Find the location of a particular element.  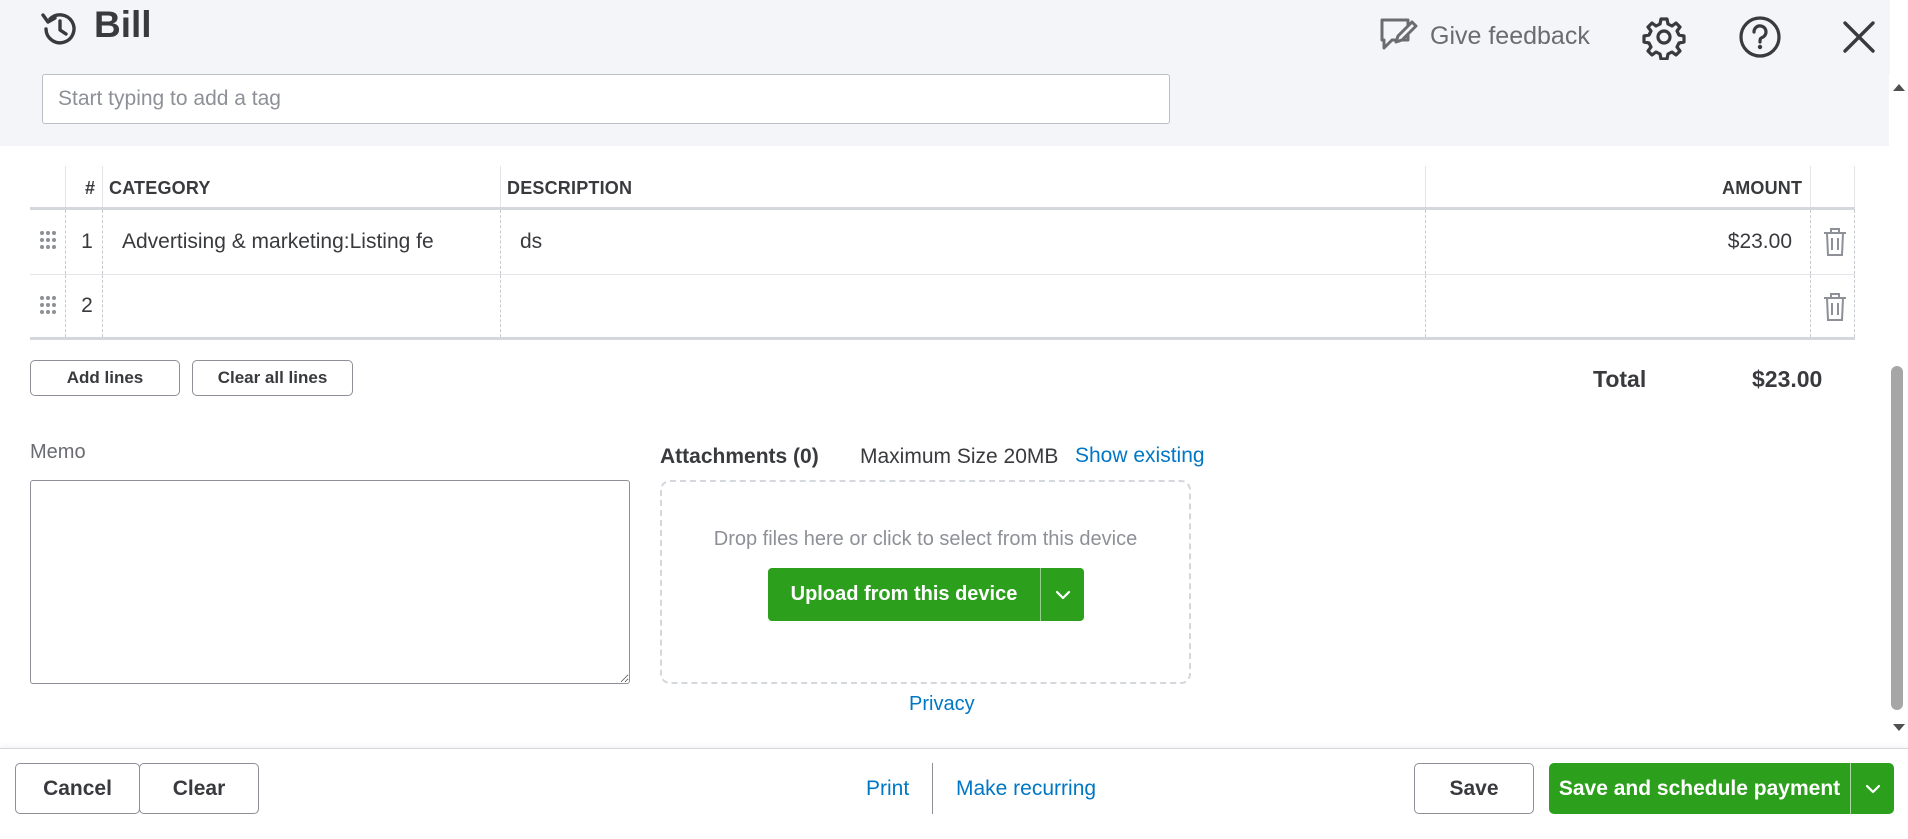

header-num: # is located at coordinates (90, 188).